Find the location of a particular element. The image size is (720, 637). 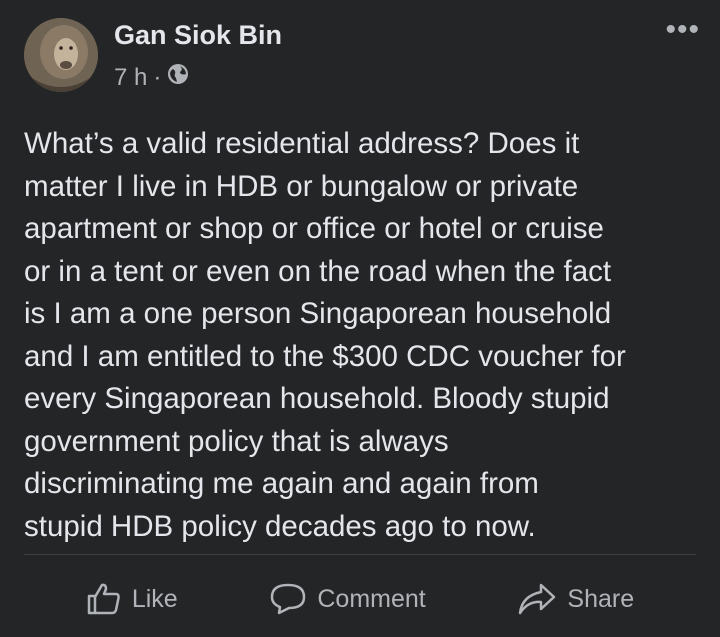

post-time: 7 h is located at coordinates (130, 78).